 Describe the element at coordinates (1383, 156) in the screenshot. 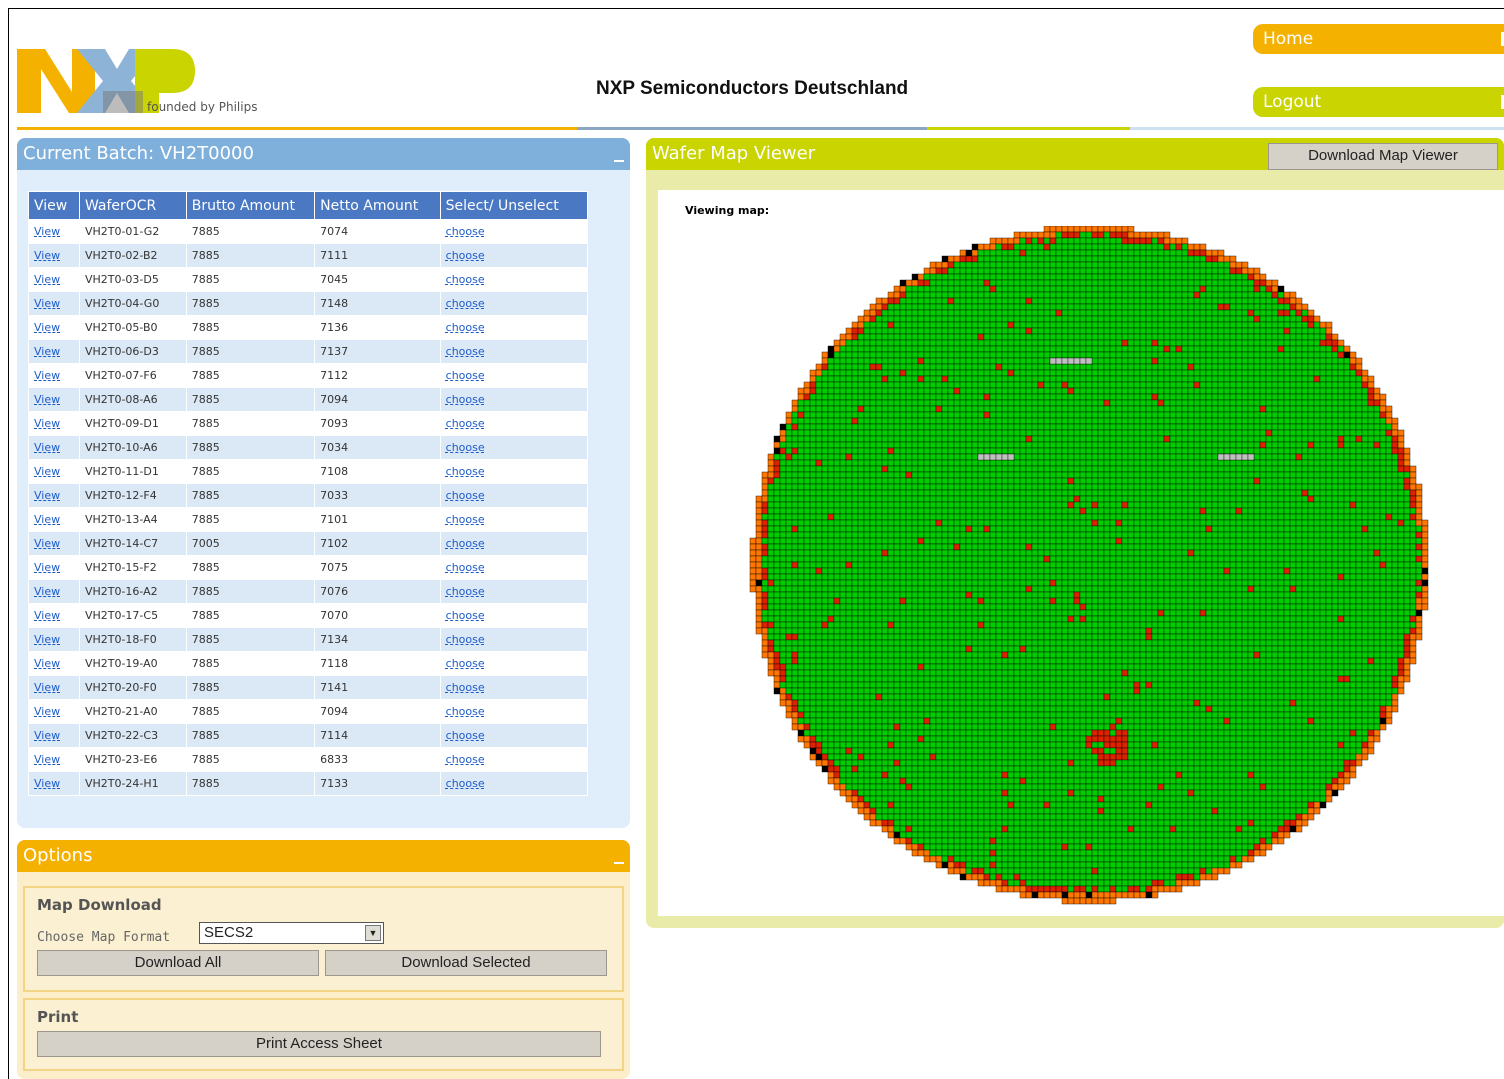

I see `download-map-viewer-button: Download Map Viewer` at that location.